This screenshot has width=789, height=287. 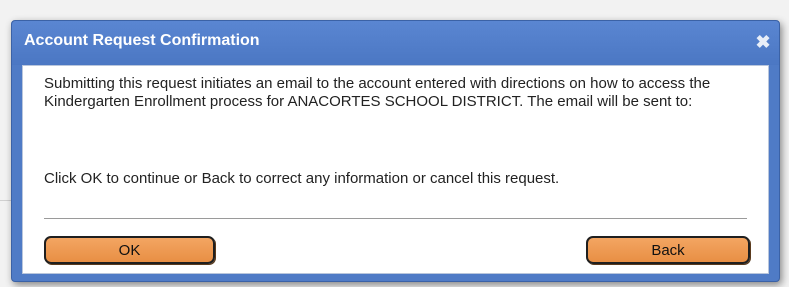 I want to click on dialog-title: Account Request Confirmation, so click(x=142, y=40).